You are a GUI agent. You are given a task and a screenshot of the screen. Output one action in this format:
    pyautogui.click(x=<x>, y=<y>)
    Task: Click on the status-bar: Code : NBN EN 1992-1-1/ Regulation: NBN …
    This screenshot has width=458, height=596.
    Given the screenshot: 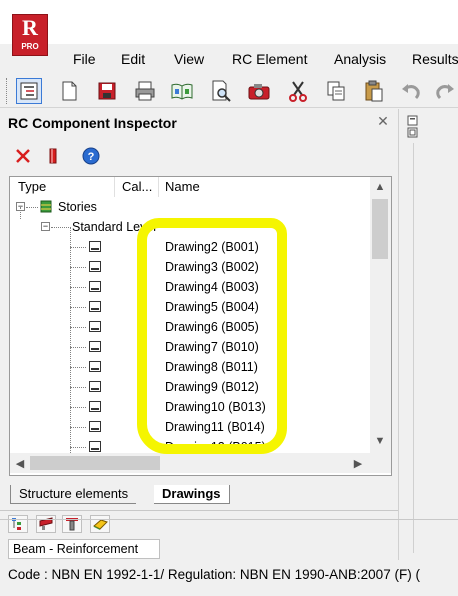 What is the action you would take?
    pyautogui.click(x=214, y=574)
    